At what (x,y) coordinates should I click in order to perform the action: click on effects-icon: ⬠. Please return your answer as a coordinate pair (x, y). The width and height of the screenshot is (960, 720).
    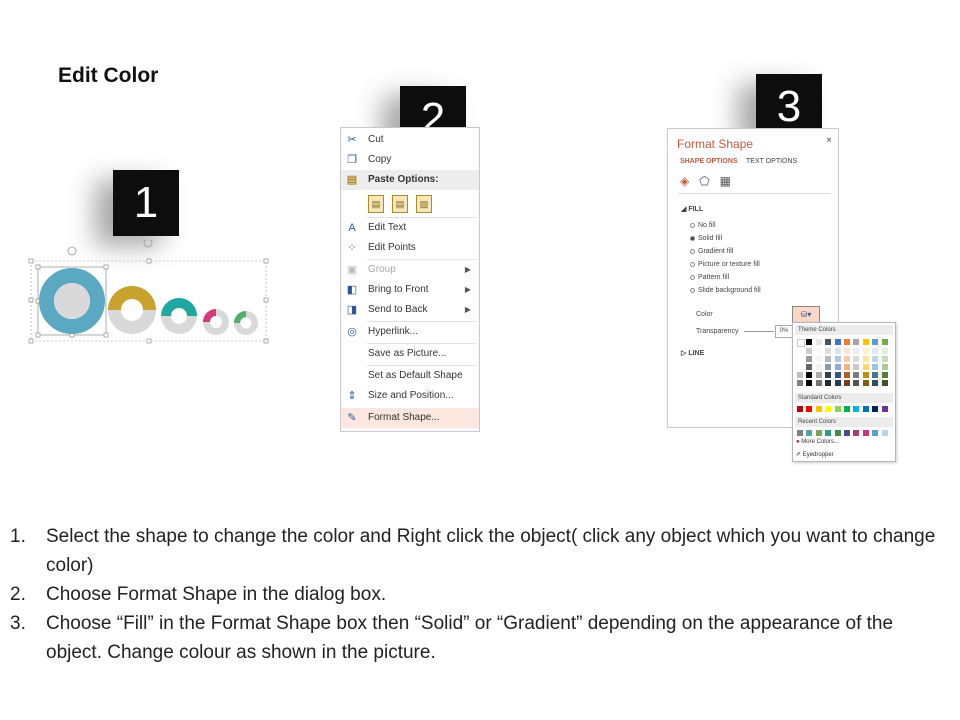
    Looking at the image, I should click on (704, 181).